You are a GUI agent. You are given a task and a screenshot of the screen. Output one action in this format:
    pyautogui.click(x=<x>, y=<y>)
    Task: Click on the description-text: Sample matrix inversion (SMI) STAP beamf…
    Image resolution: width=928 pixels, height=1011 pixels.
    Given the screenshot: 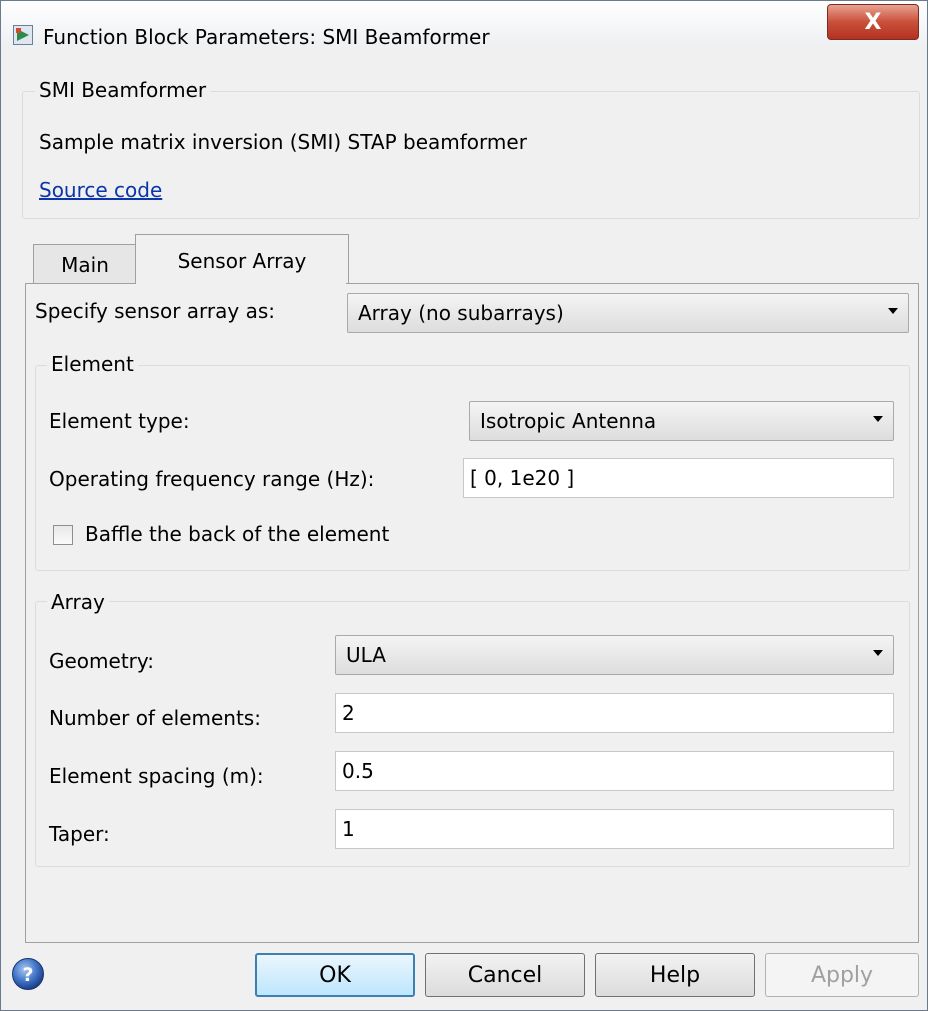 What is the action you would take?
    pyautogui.click(x=283, y=142)
    